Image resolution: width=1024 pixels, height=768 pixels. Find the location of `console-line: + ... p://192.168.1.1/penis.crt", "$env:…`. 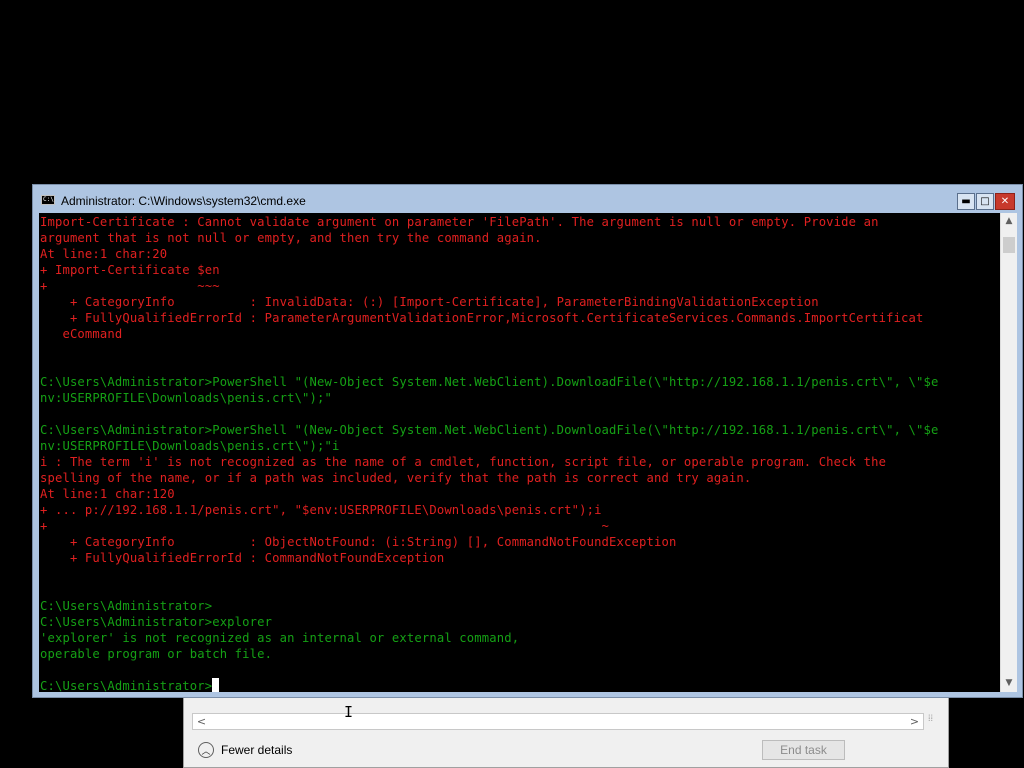

console-line: + ... p://192.168.1.1/penis.crt", "$env:… is located at coordinates (321, 510).